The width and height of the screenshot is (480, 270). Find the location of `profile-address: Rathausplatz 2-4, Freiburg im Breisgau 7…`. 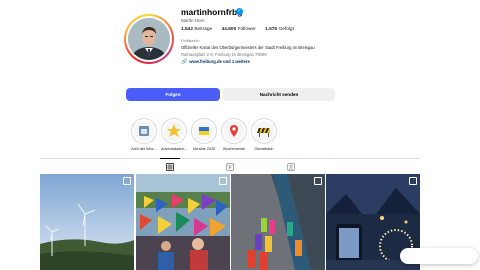

profile-address: Rathausplatz 2-4, Freiburg im Breisgau 7… is located at coordinates (224, 54).